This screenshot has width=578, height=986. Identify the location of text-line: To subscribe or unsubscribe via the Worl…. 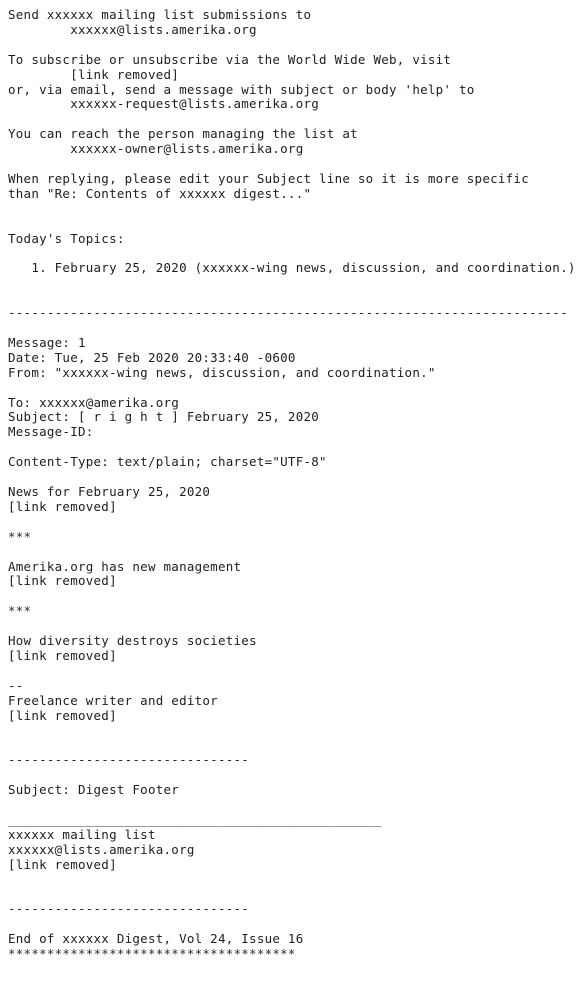
(230, 59).